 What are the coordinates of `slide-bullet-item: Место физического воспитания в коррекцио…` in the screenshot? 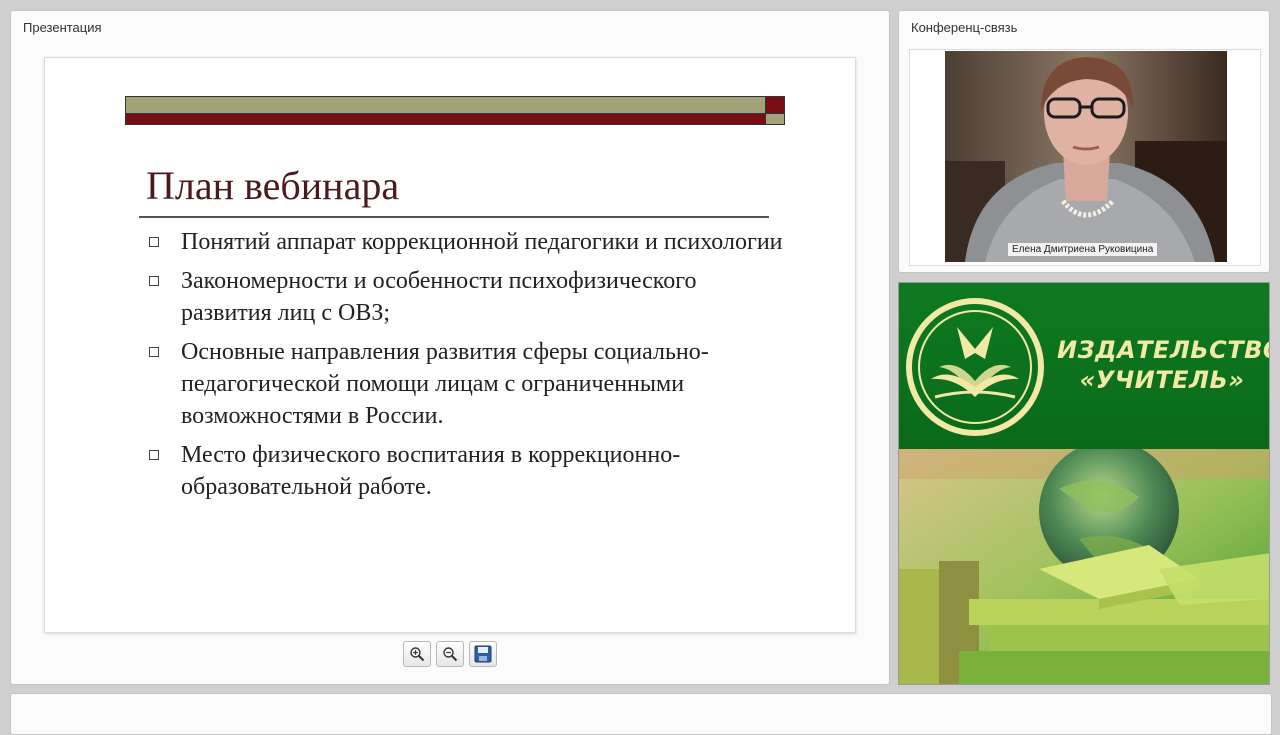 It's located at (467, 471).